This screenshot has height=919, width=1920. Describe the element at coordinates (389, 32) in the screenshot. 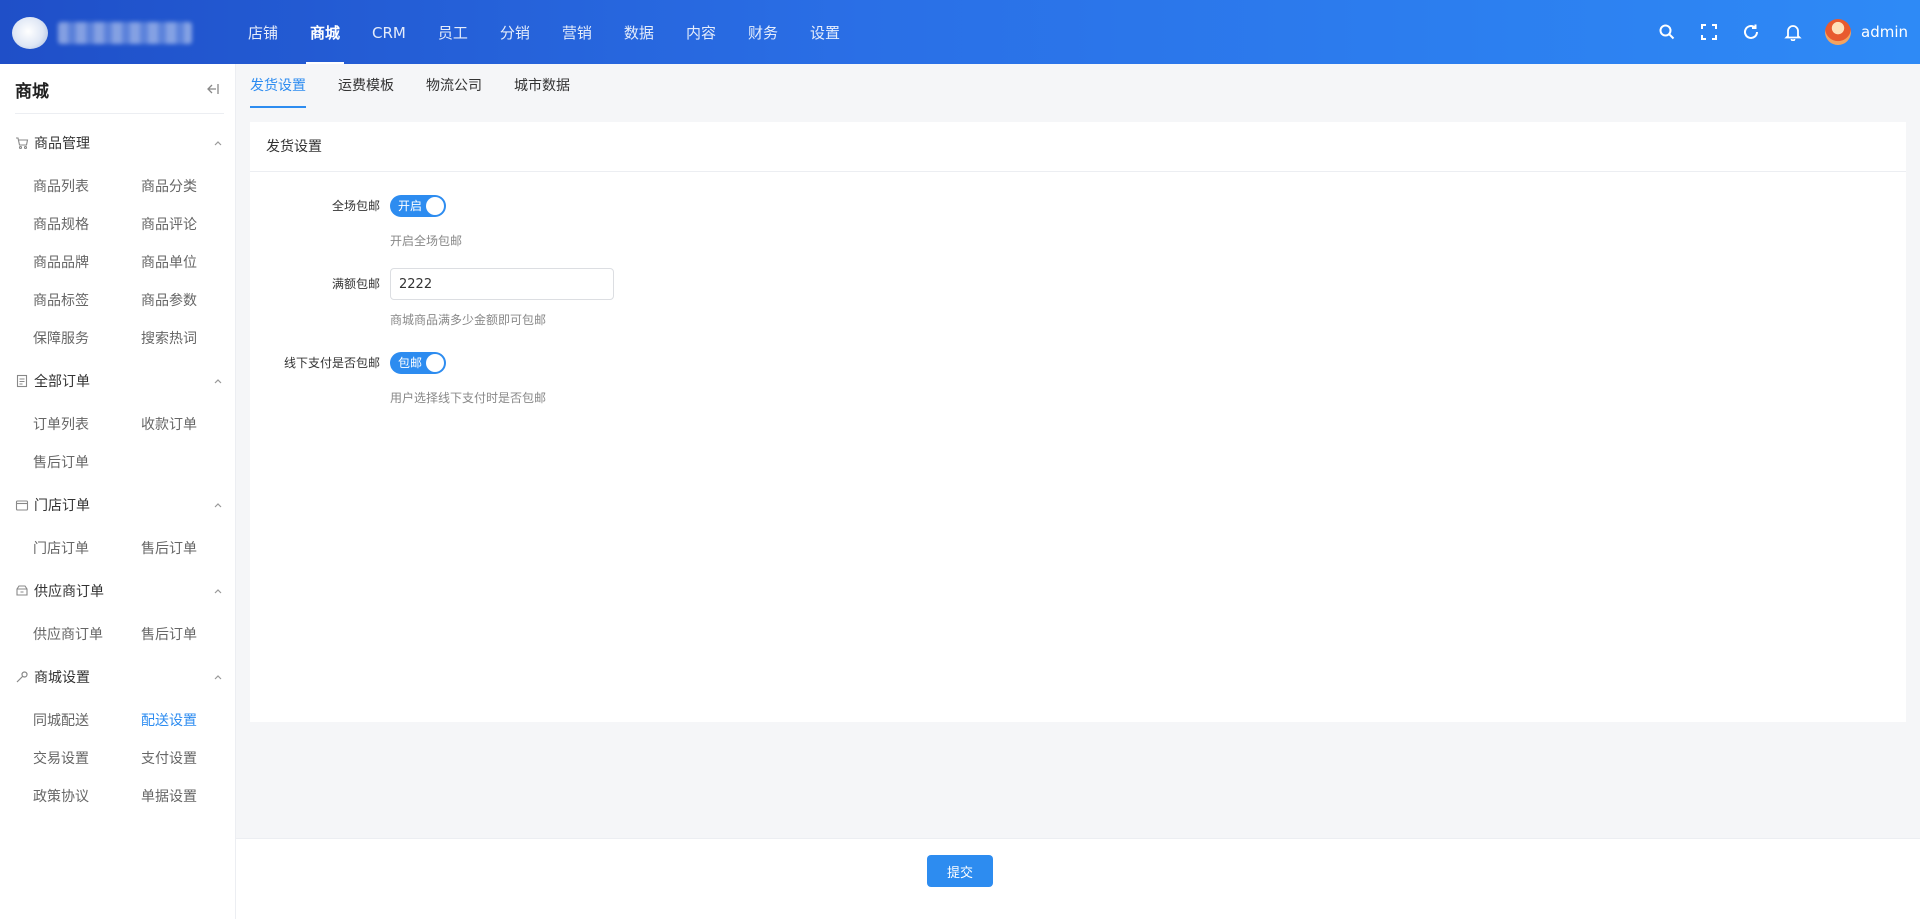

I see `nav-item-crm: CRM` at that location.